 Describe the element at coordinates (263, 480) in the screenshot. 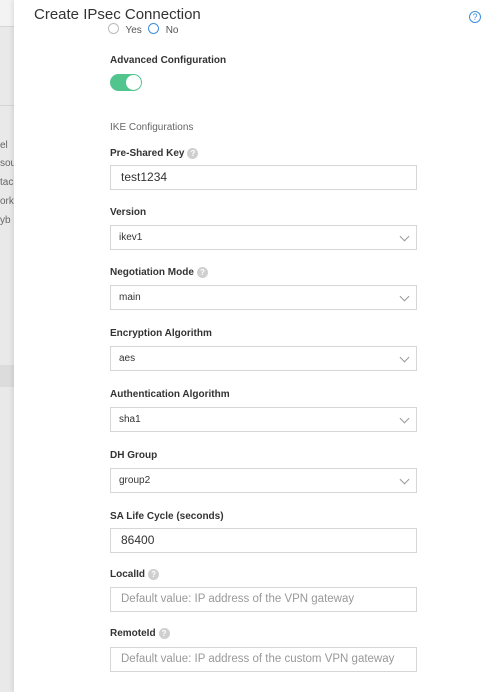

I see `dh-group-select: group2` at that location.